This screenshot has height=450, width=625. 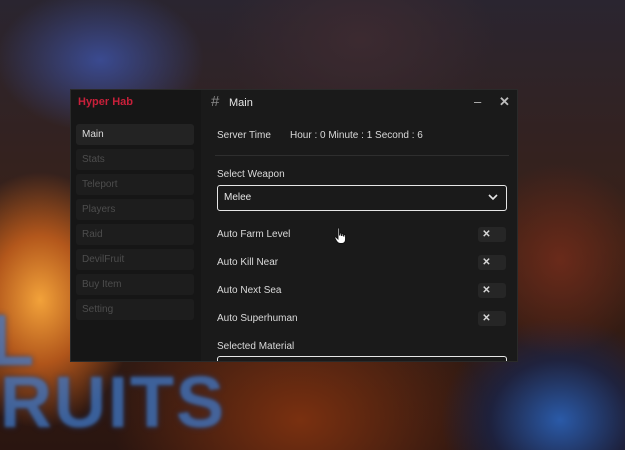 I want to click on sidebar-item-main: Main, so click(x=135, y=134).